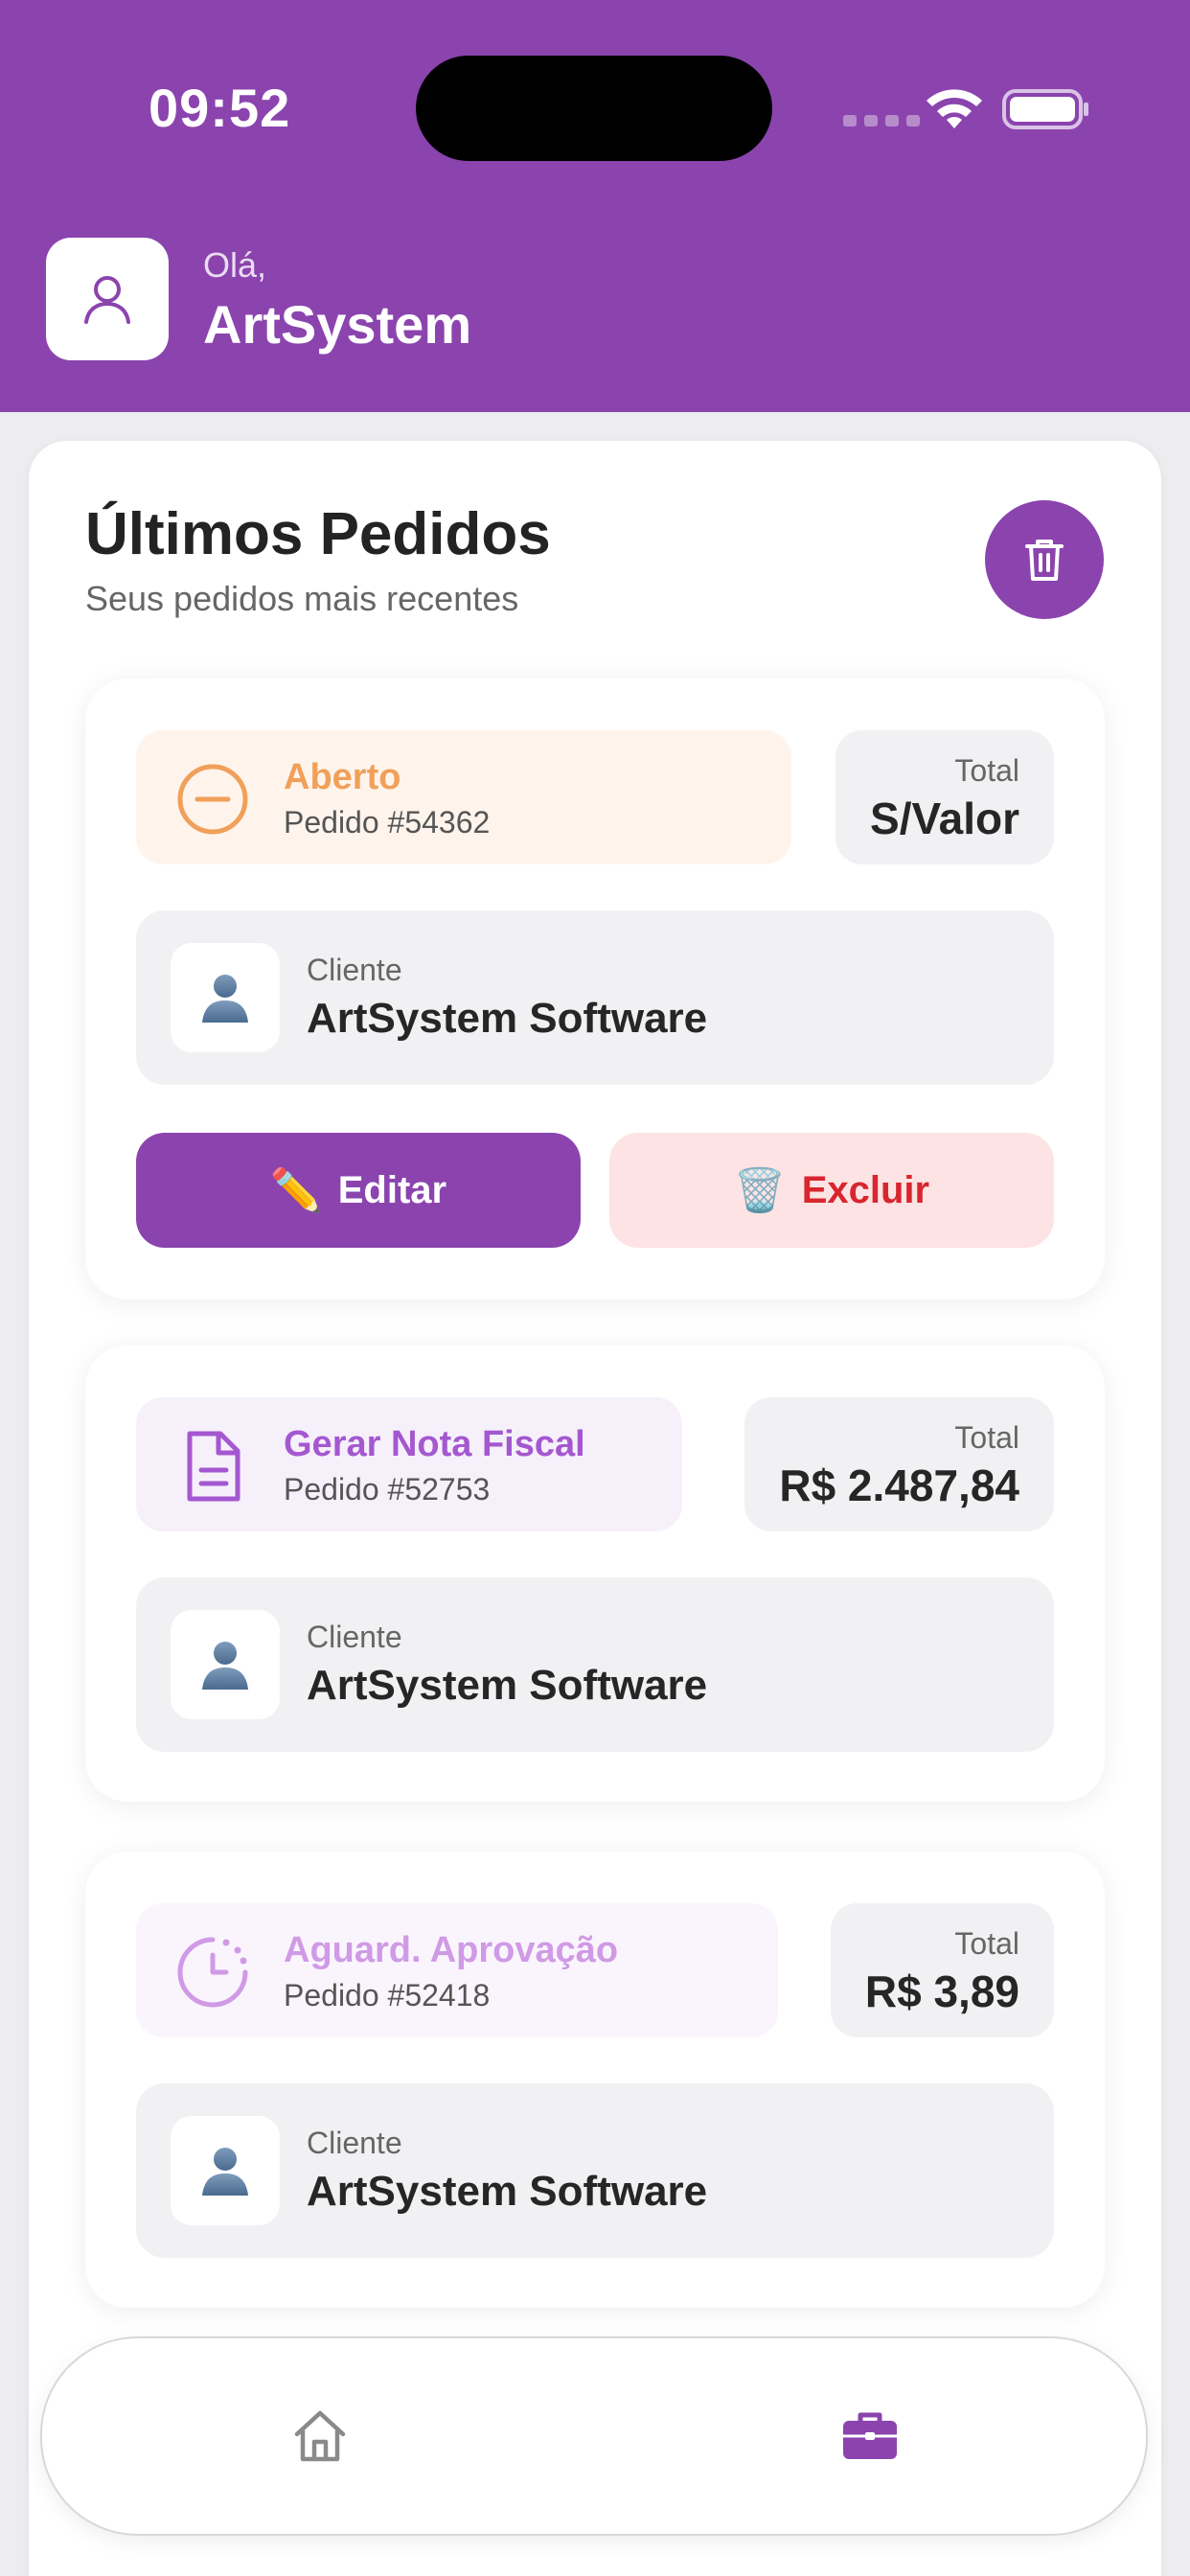 Image resolution: width=1190 pixels, height=2576 pixels. I want to click on status-label: Aberto, so click(342, 777).